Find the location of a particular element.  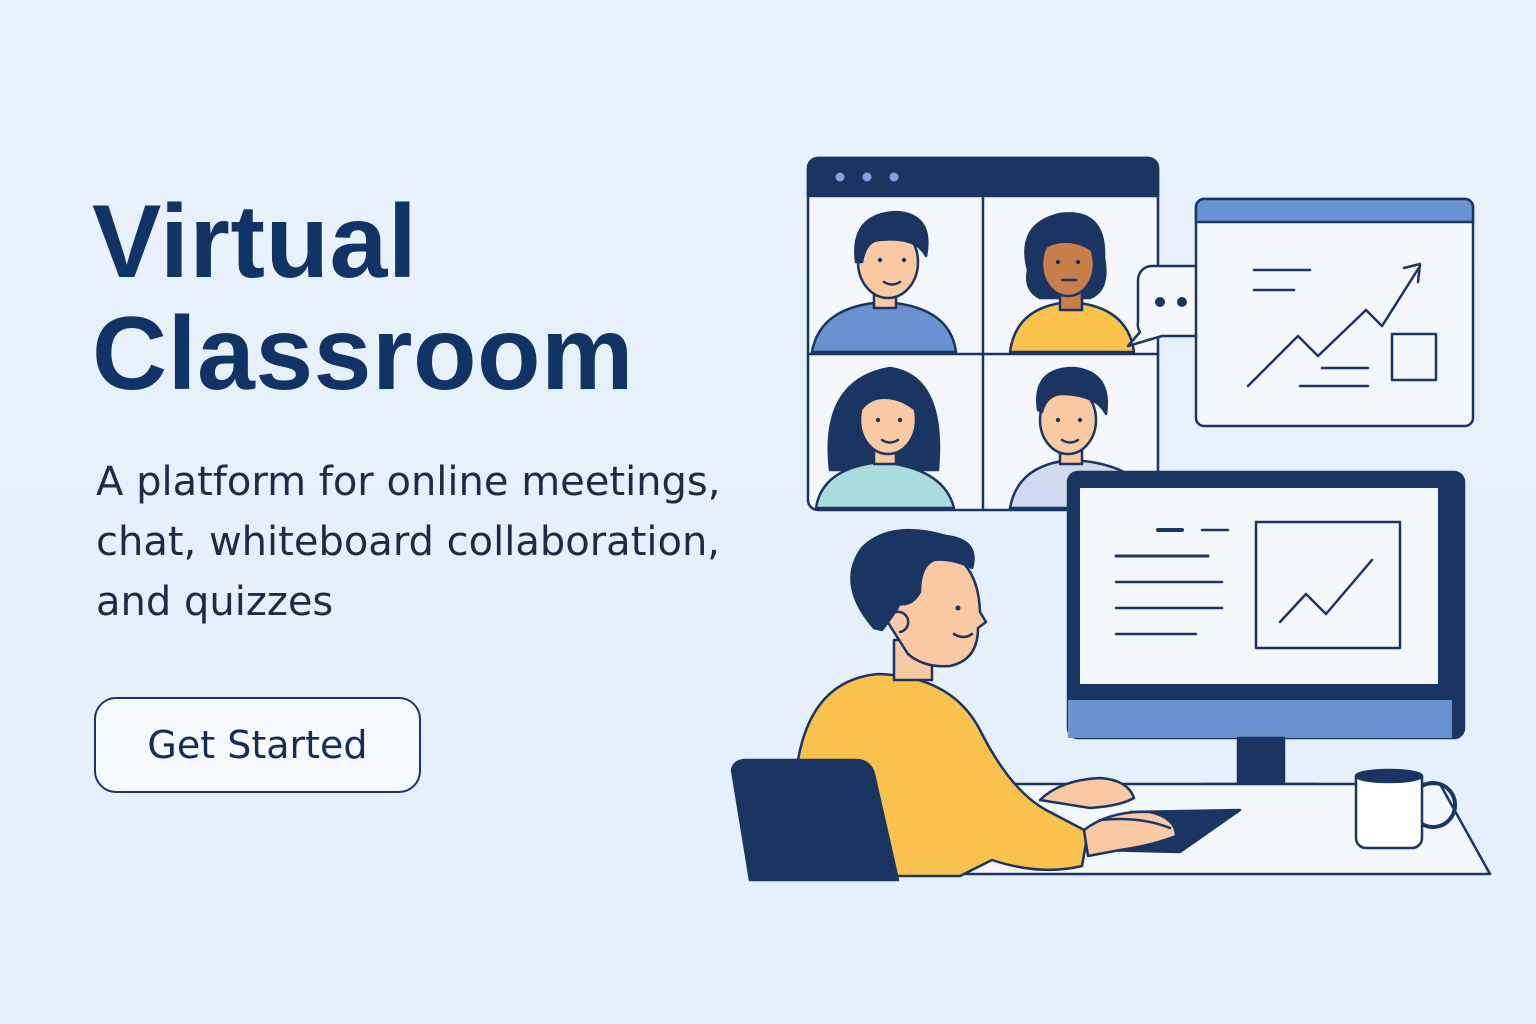

whiteboard-chart-panel is located at coordinates (1334, 312).